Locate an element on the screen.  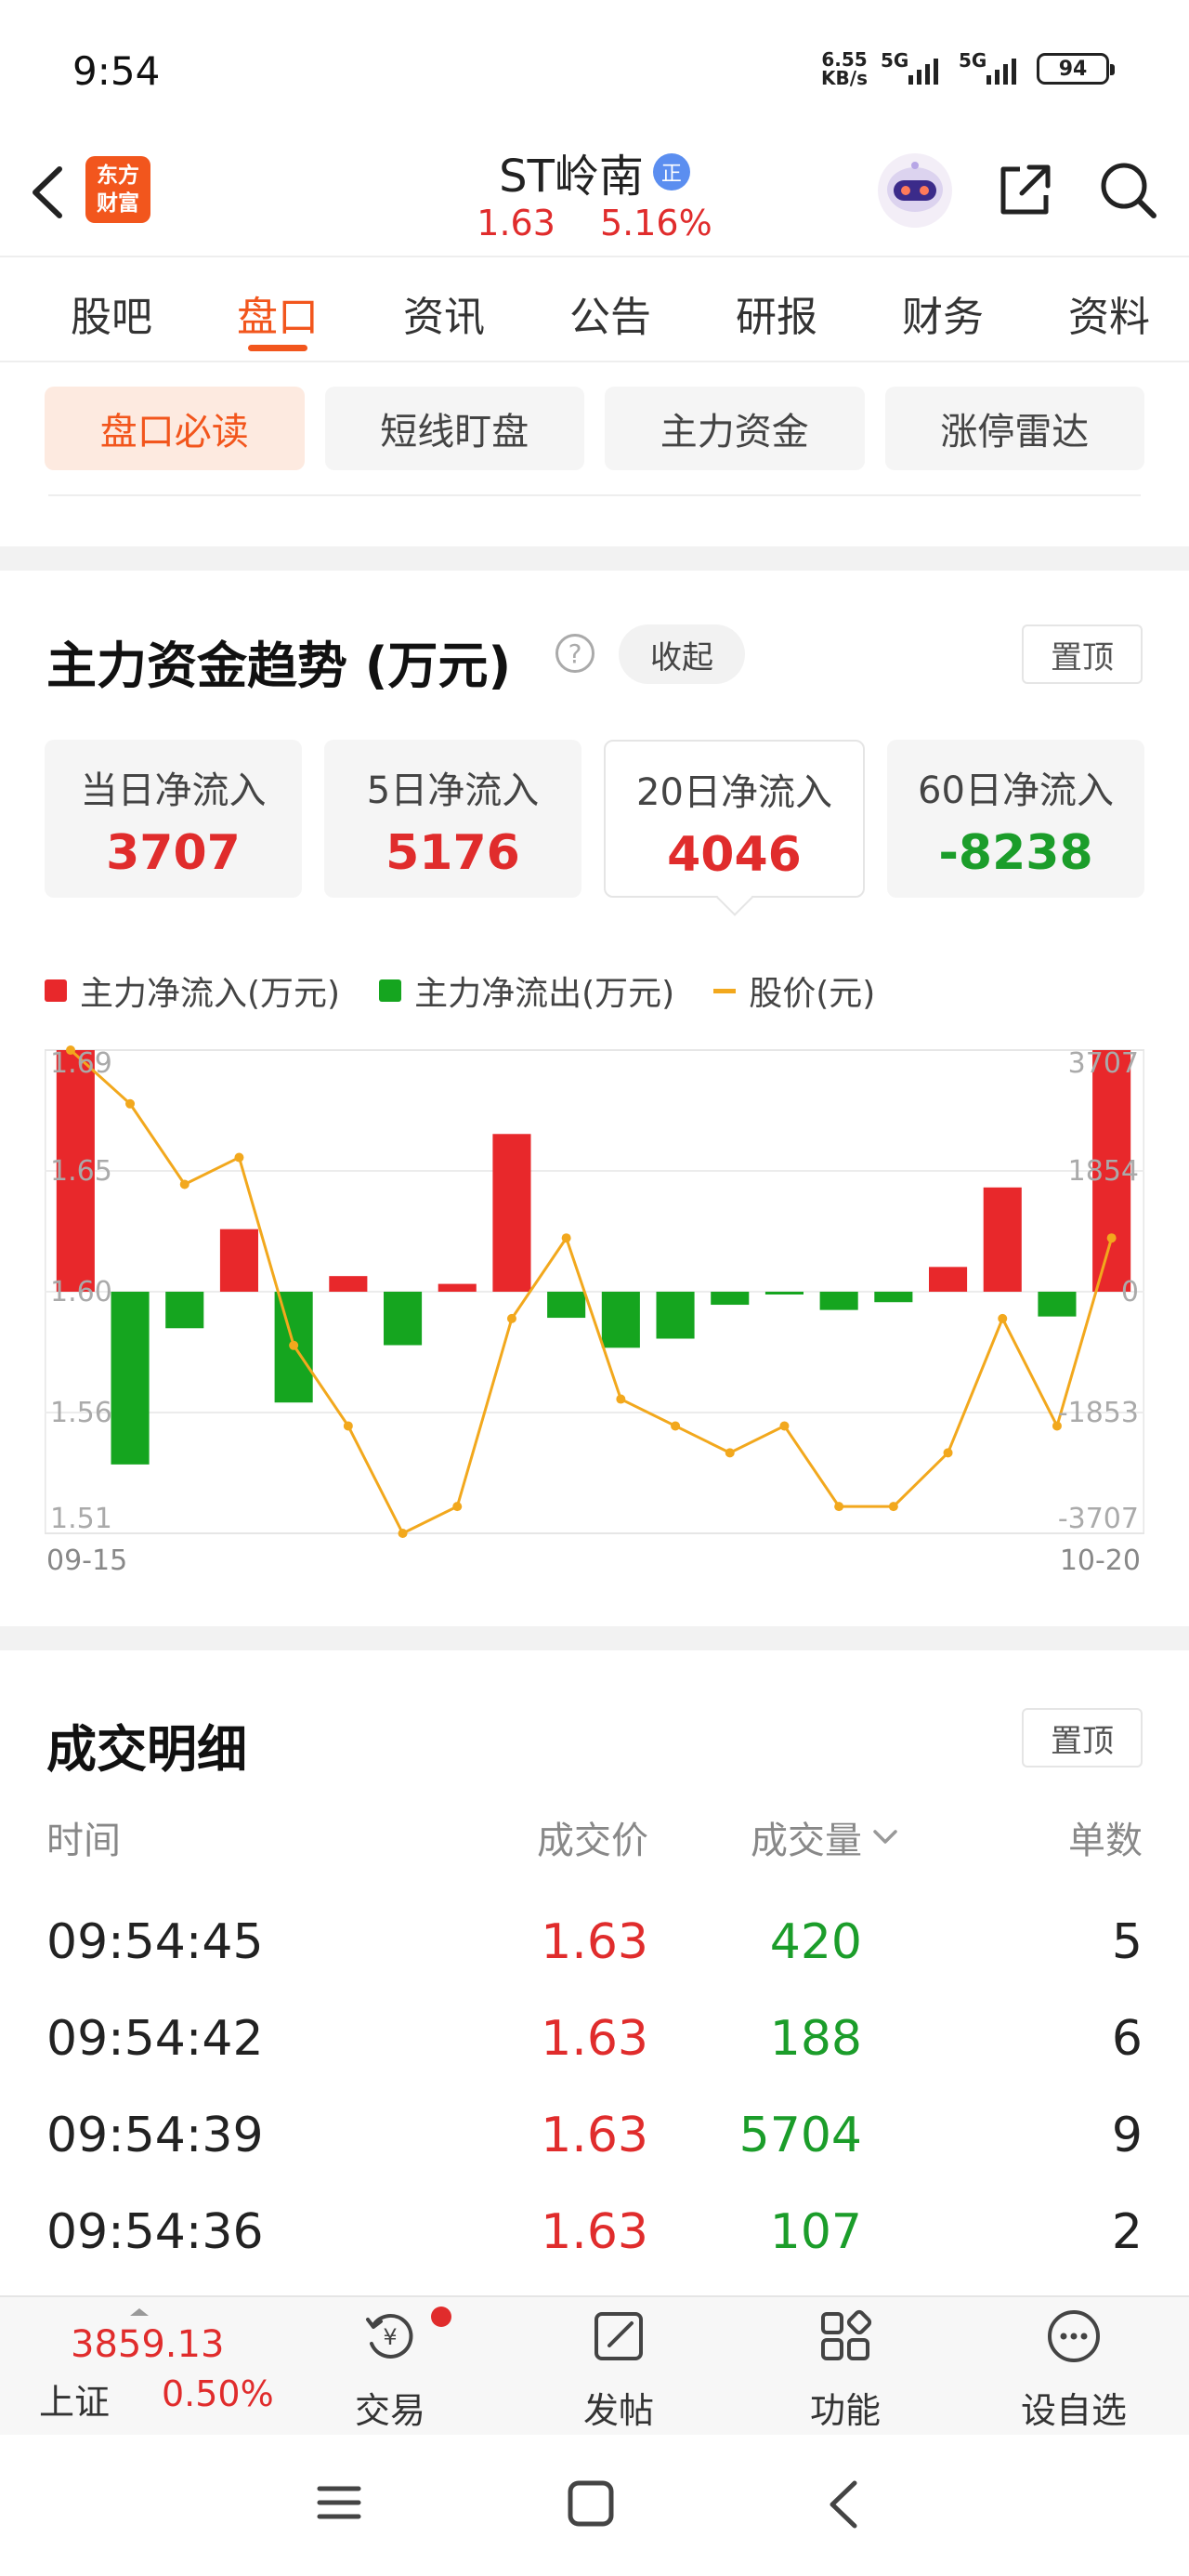
status-time: 9:54 is located at coordinates (117, 71).